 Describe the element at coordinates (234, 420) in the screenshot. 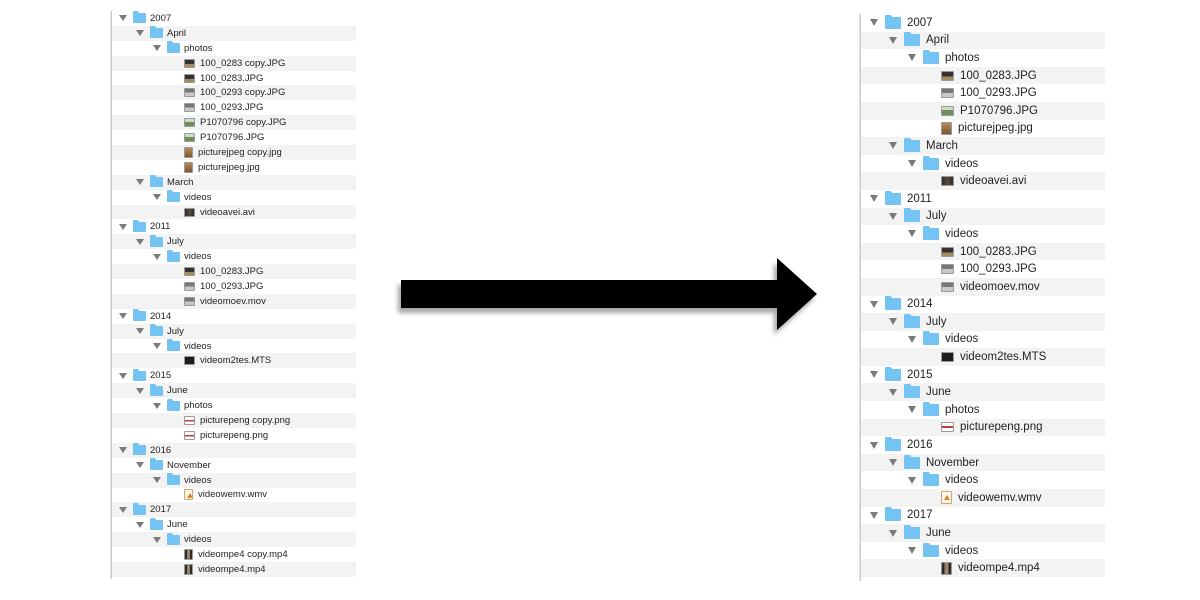

I see `file-row: picturepeng copy.png` at that location.